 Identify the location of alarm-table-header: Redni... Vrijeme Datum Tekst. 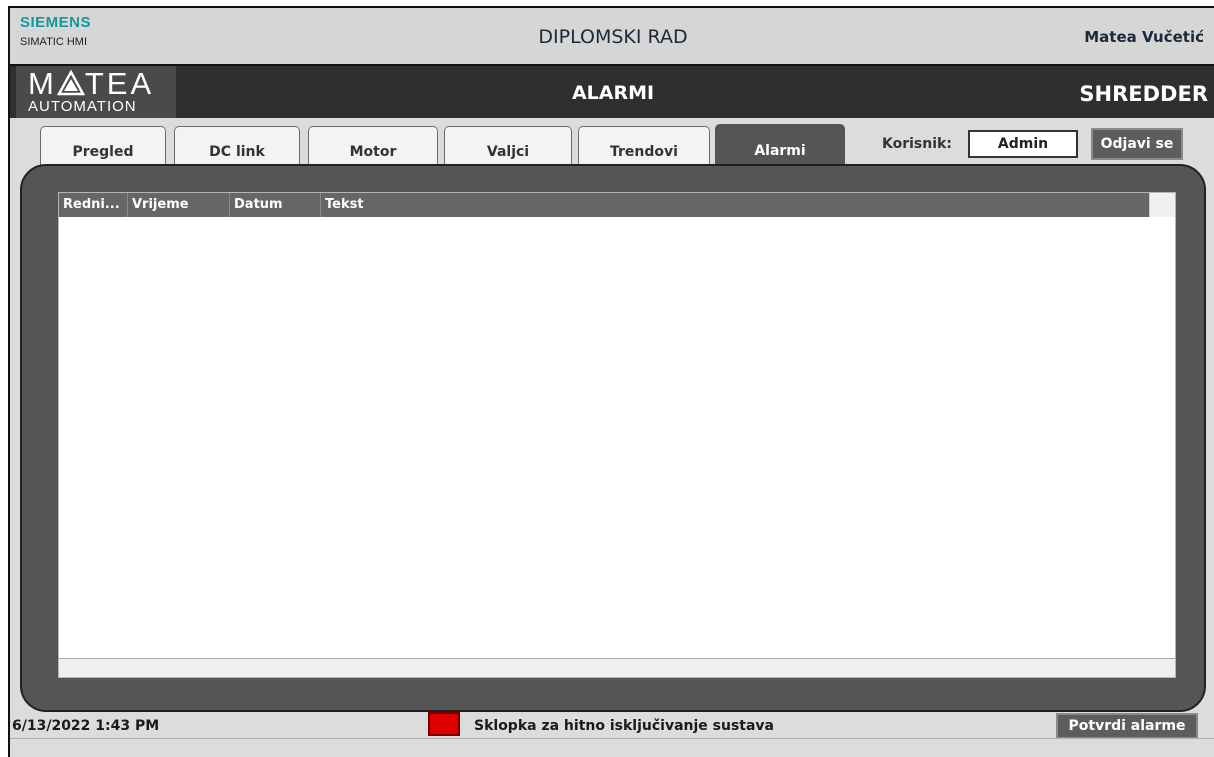
(604, 205).